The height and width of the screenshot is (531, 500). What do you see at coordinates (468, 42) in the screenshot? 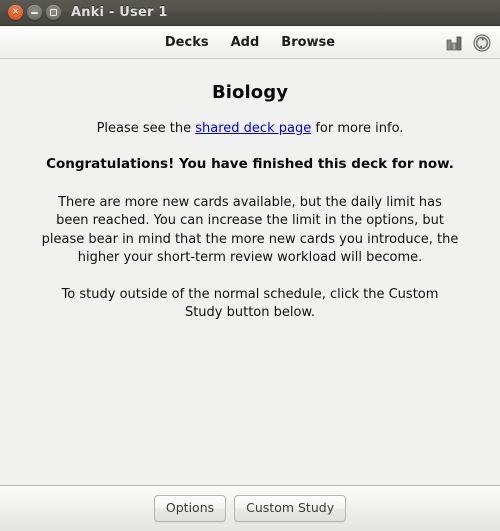
I see `toolbar-icon-group` at bounding box center [468, 42].